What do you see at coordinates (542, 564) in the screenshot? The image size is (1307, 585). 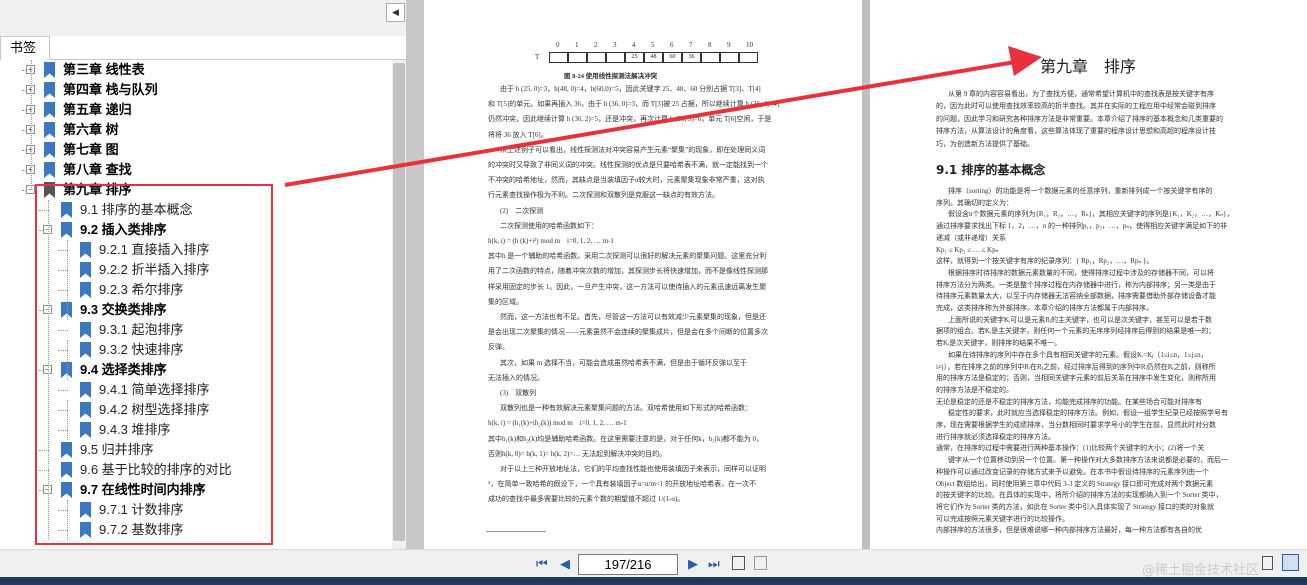 I see `first-page-icon: ⏮` at bounding box center [542, 564].